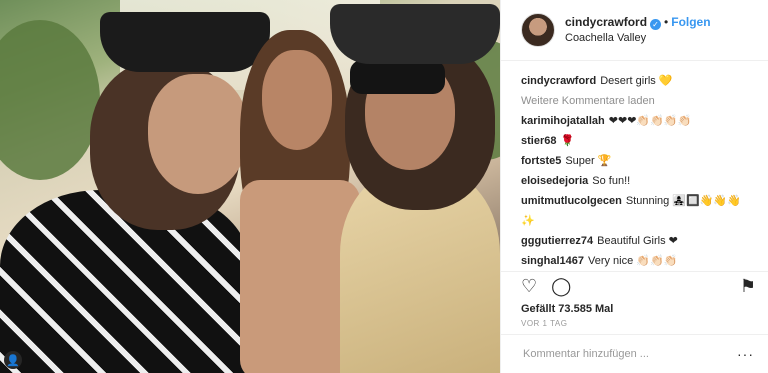 The width and height of the screenshot is (768, 373). I want to click on verified-badge-icon: ✓, so click(656, 24).